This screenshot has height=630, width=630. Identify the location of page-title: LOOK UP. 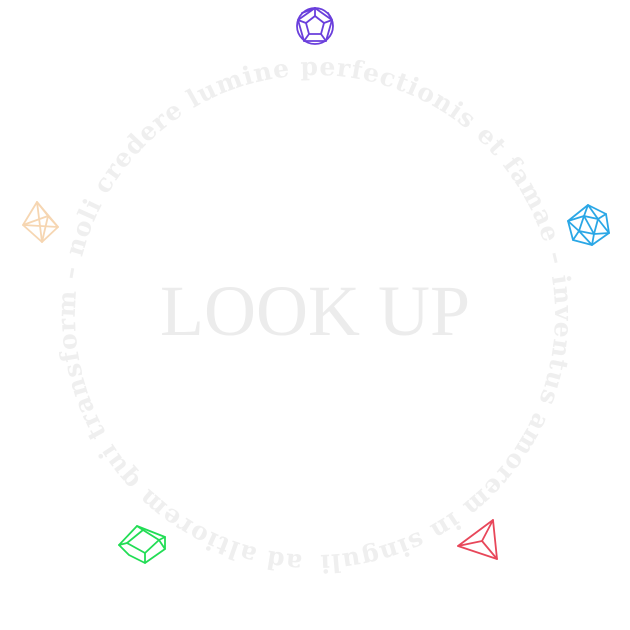
(315, 311).